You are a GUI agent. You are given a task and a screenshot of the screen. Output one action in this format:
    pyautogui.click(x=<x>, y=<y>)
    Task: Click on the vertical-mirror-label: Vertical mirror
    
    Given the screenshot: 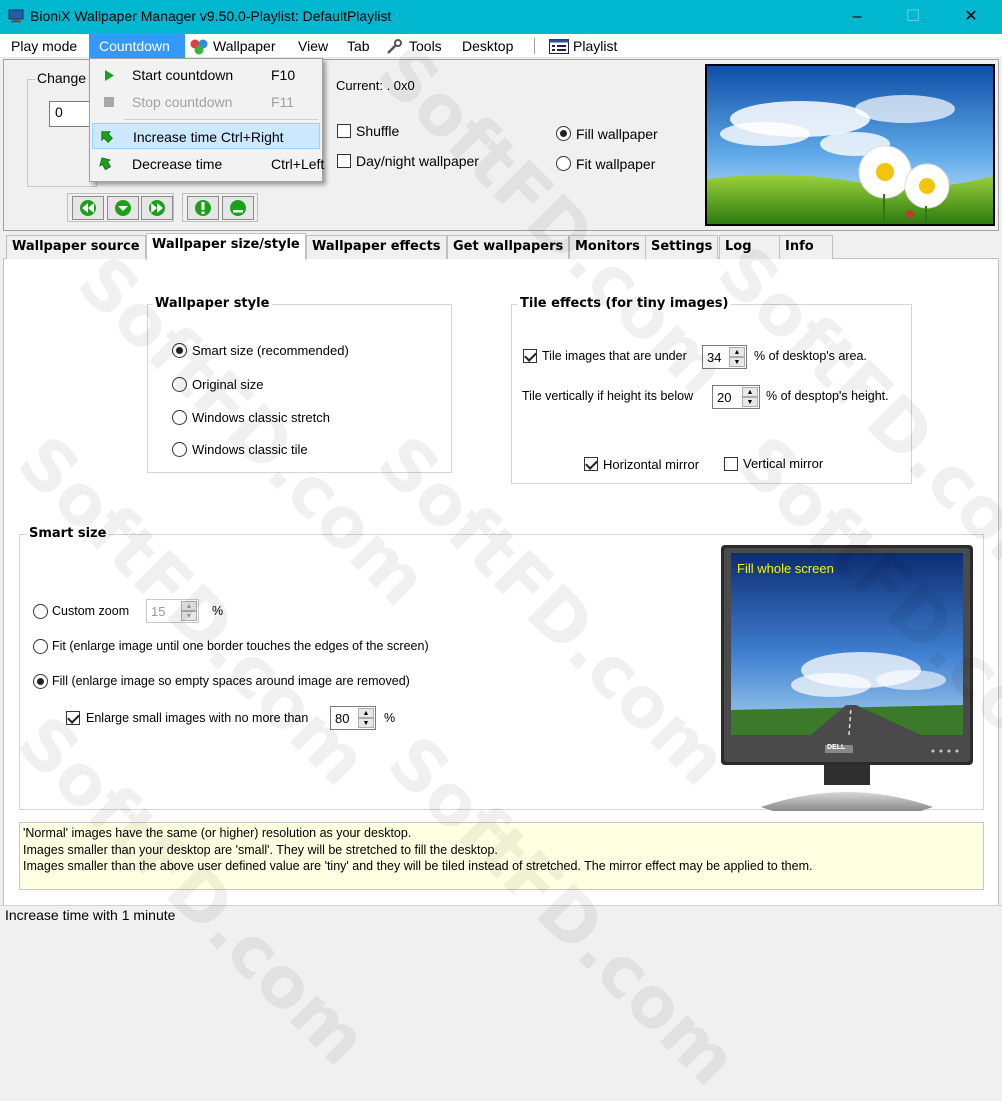 What is the action you would take?
    pyautogui.click(x=783, y=463)
    